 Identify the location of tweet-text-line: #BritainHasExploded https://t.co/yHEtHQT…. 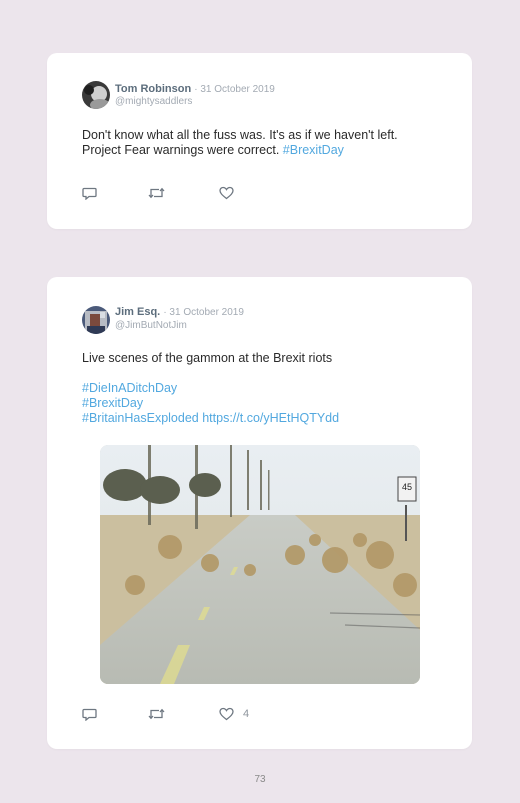
(267, 418).